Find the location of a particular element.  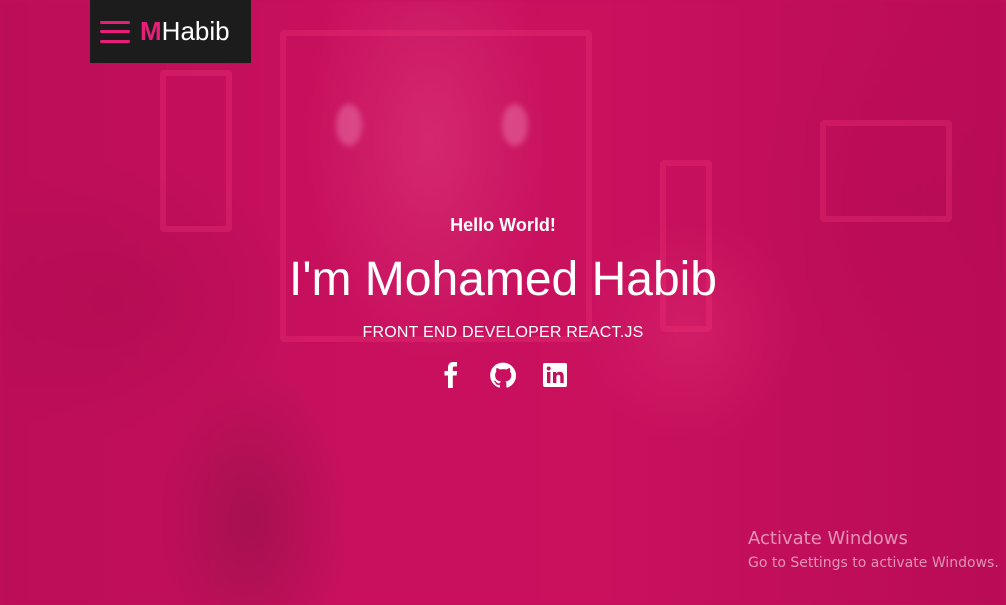

brand-bar: MHabib is located at coordinates (170, 31).